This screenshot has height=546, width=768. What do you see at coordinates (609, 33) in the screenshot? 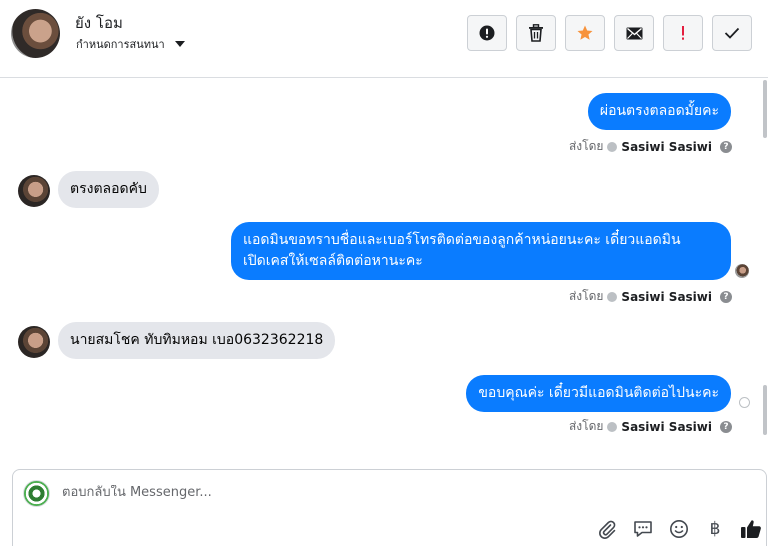
I see `conversation-actions` at bounding box center [609, 33].